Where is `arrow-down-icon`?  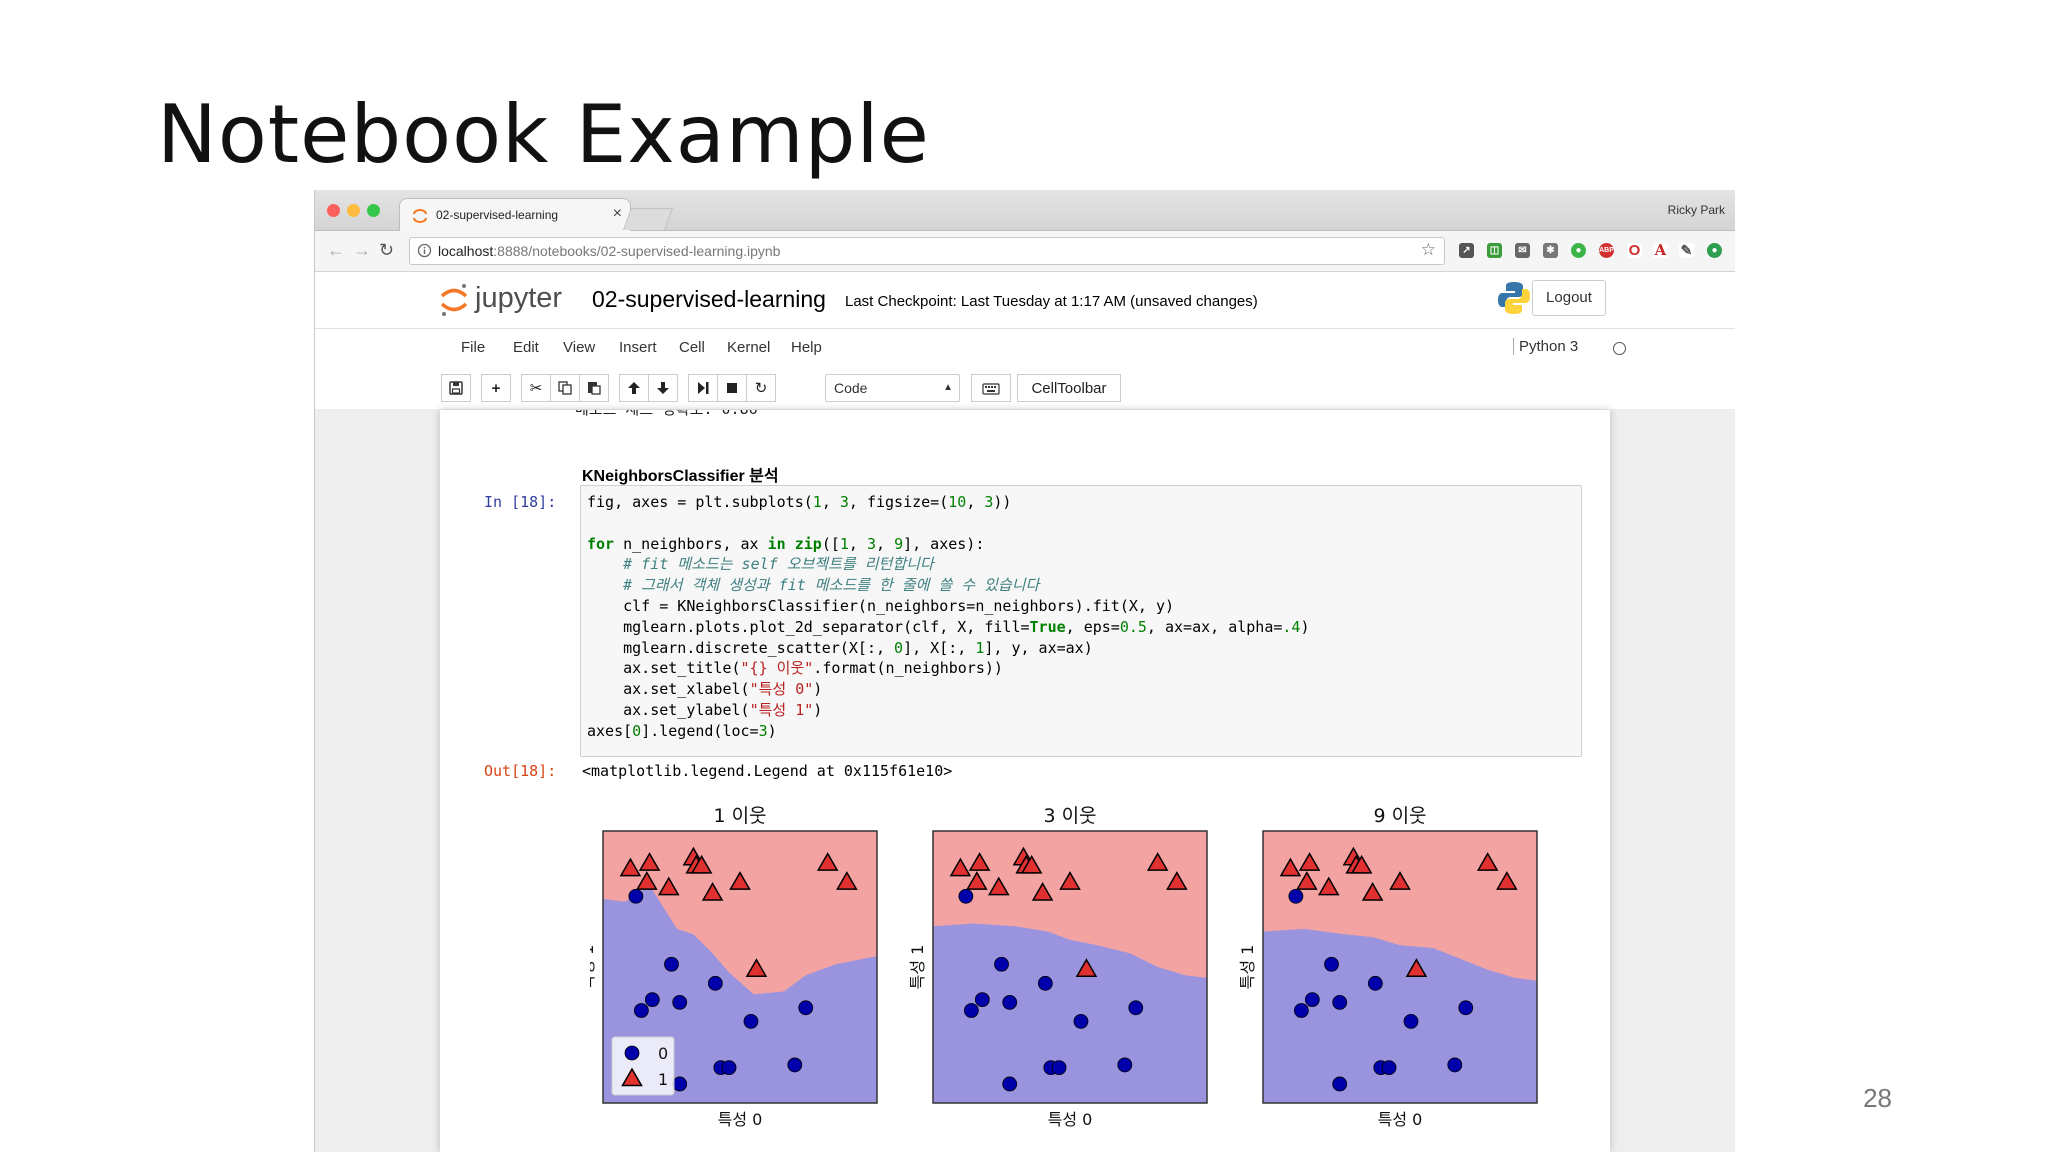
arrow-down-icon is located at coordinates (663, 388).